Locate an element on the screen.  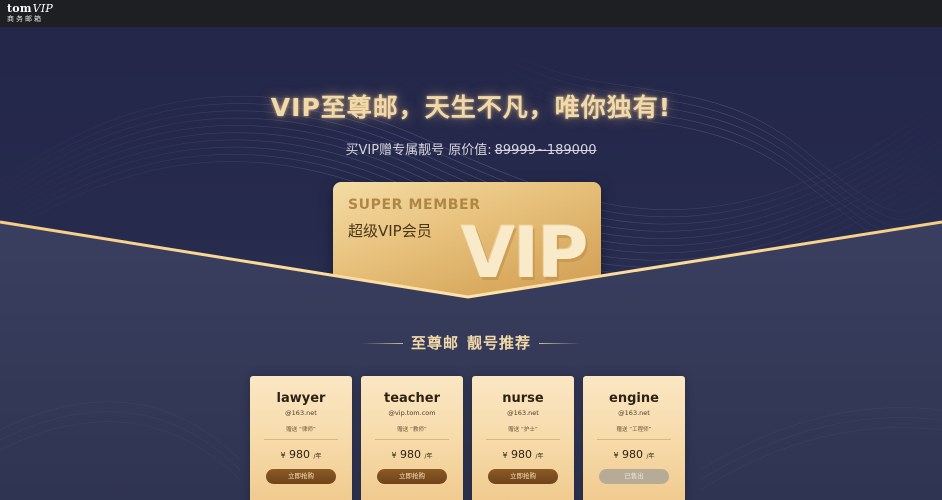
product-domain: @vip.tom.com is located at coordinates (412, 413).